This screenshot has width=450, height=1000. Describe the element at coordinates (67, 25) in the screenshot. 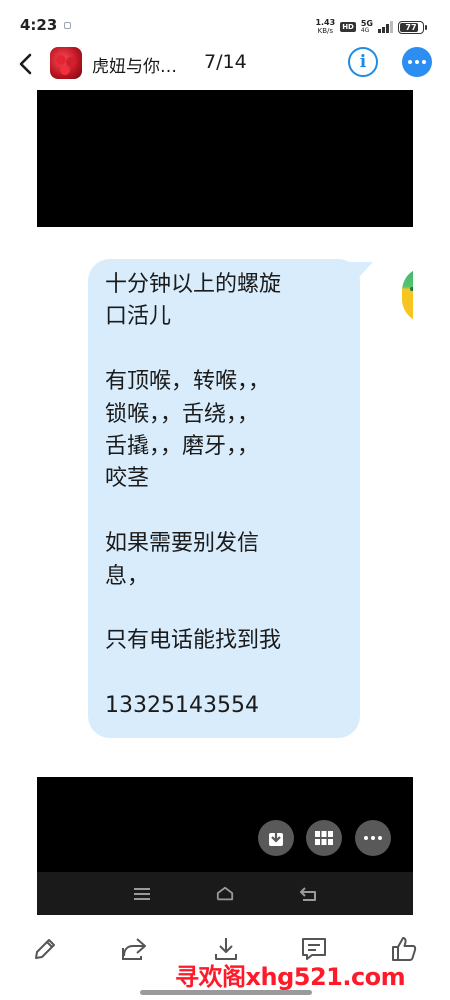

I see `notification-icon` at that location.